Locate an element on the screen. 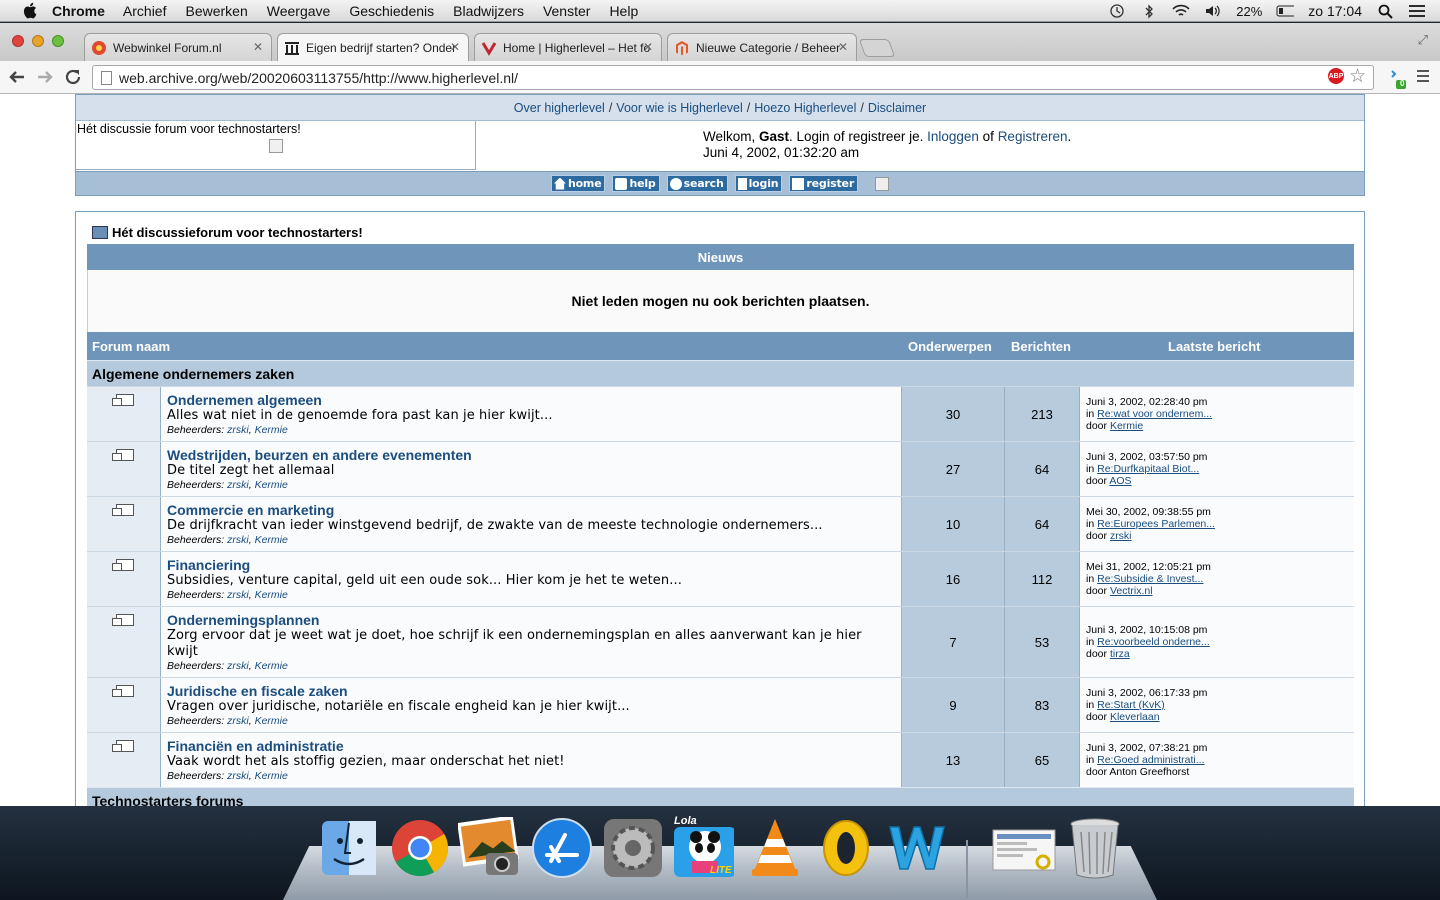  tab-home-higherlevel: Home | Higherlevel – Het fo ✕ is located at coordinates (568, 47).